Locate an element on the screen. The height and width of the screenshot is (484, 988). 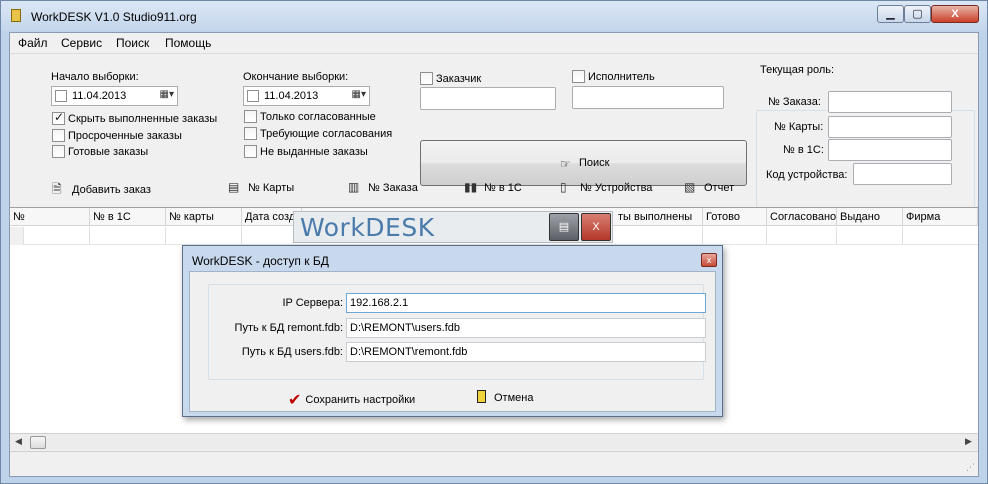
needs-approval-checkbox is located at coordinates (250, 133).